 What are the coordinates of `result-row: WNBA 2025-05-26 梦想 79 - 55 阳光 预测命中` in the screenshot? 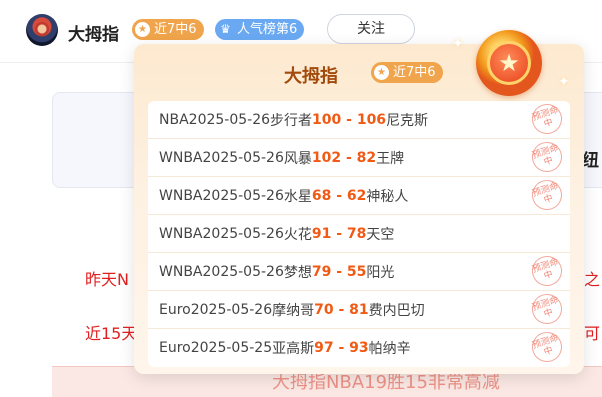 It's located at (359, 271).